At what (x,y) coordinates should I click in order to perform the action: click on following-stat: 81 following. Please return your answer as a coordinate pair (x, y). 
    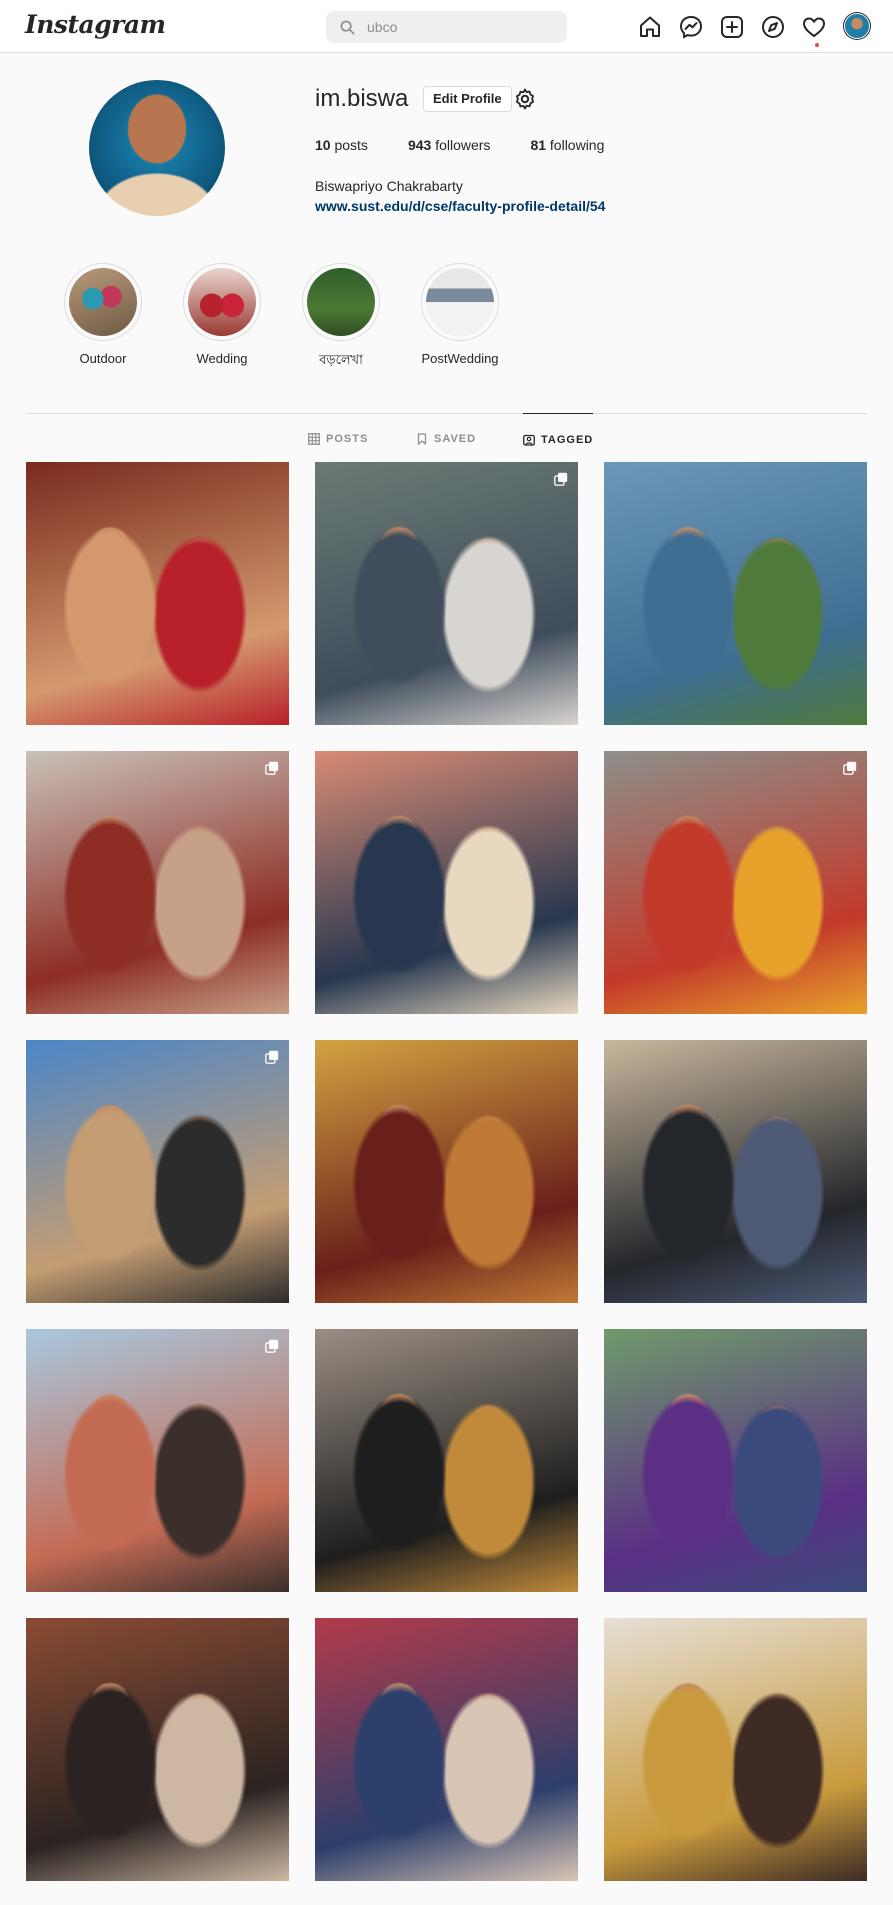
    Looking at the image, I should click on (567, 145).